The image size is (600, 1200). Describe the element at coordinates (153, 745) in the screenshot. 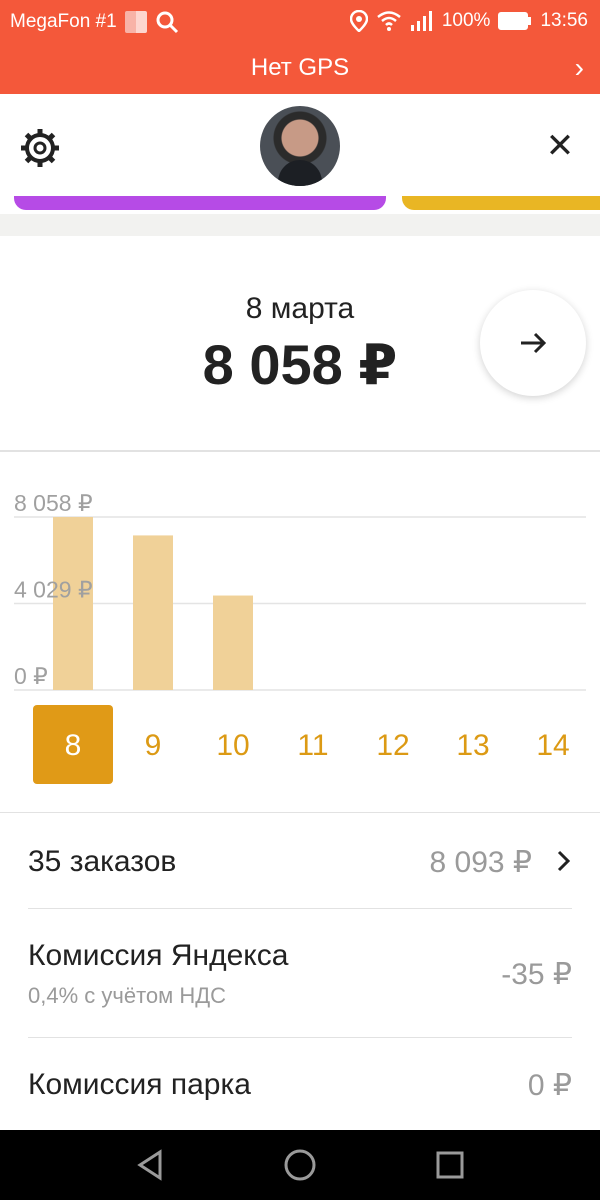

I see `day-label: 9` at that location.